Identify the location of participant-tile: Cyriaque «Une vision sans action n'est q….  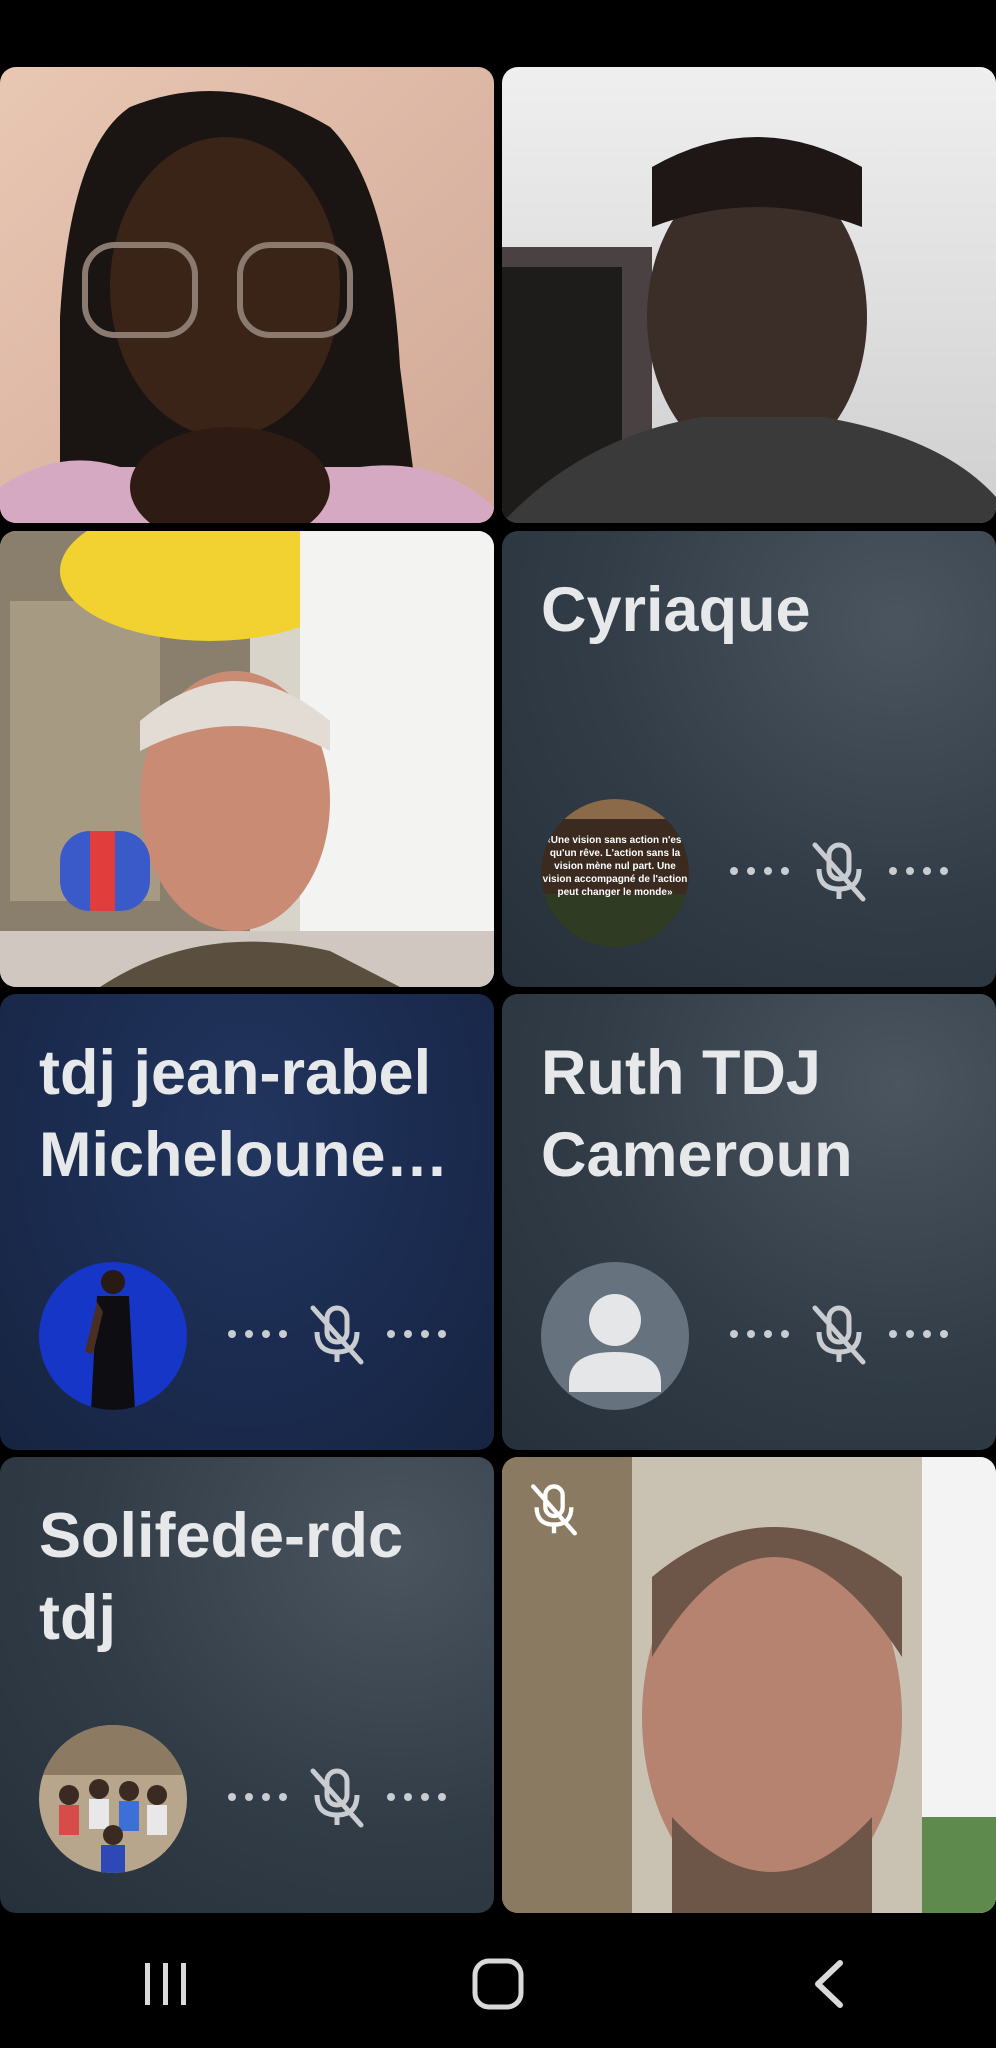
(749, 759).